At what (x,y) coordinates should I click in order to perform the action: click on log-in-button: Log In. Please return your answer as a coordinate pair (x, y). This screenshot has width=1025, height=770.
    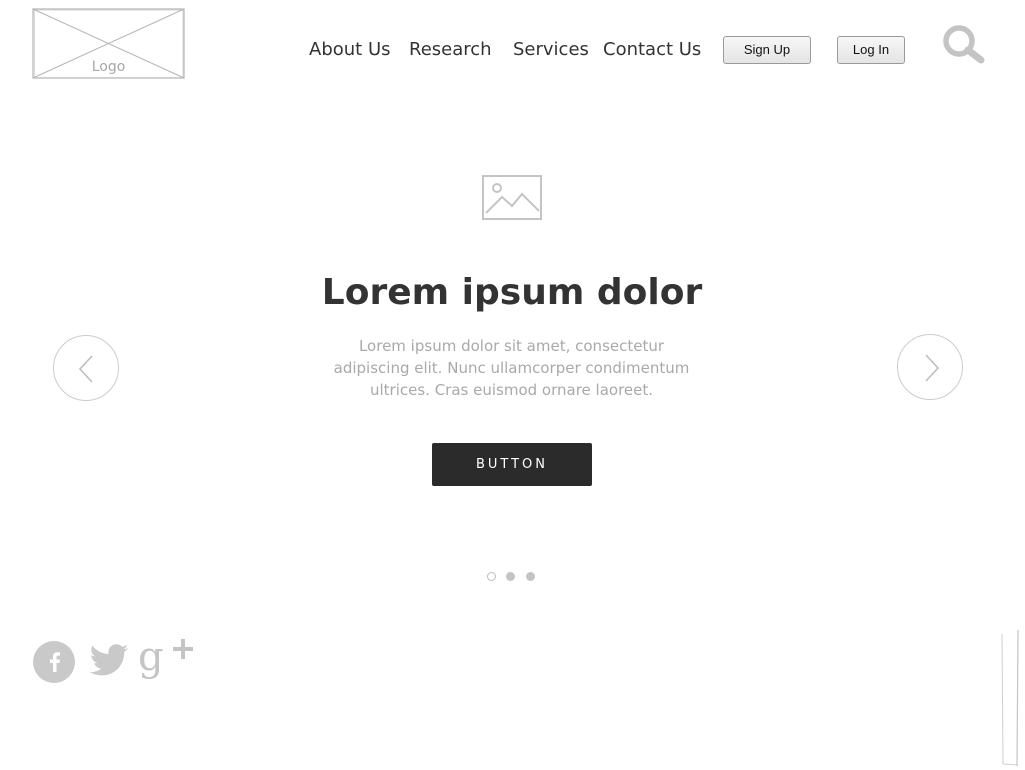
    Looking at the image, I should click on (871, 50).